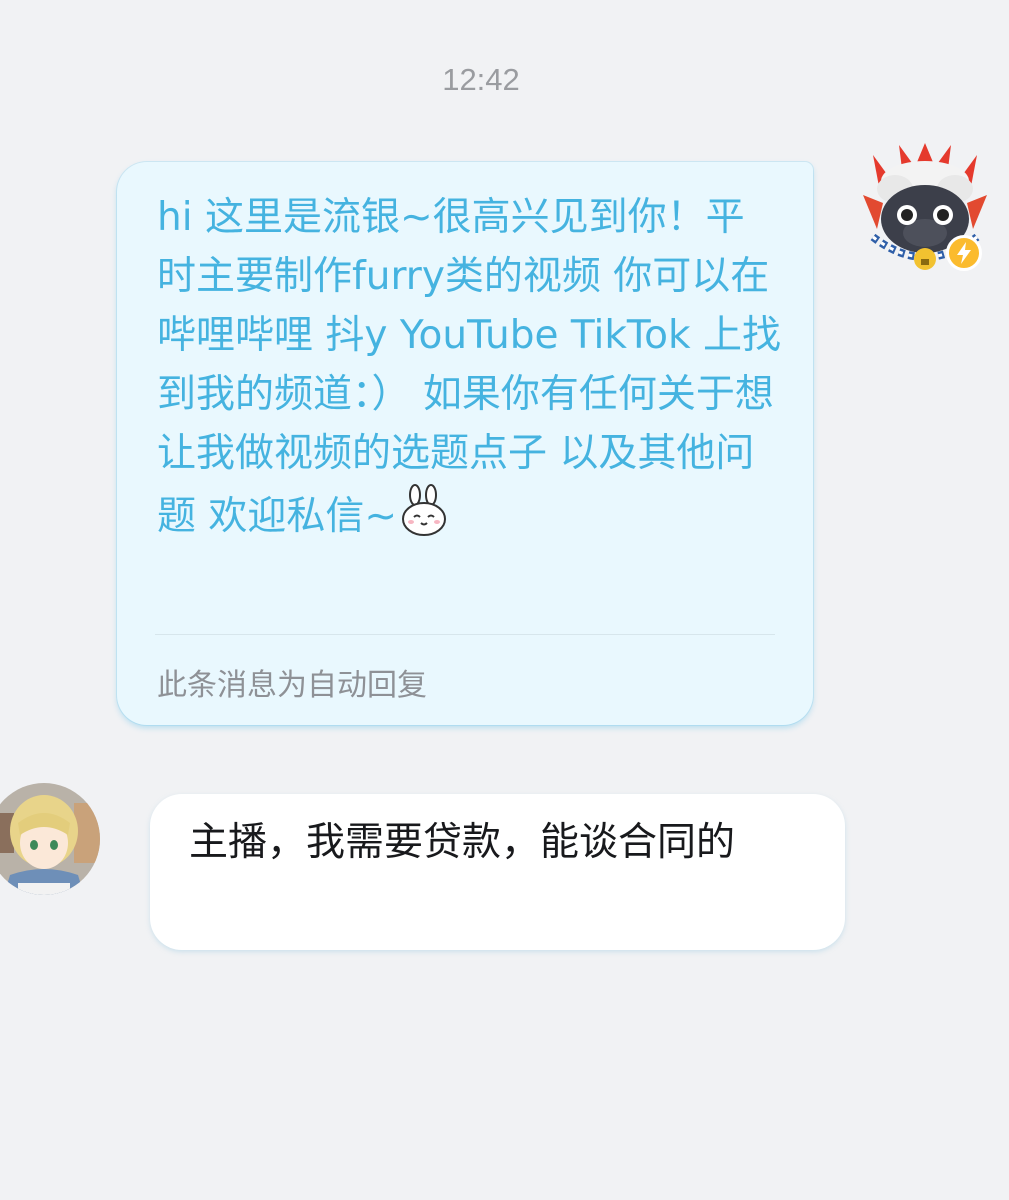 The image size is (1009, 1200). What do you see at coordinates (292, 685) in the screenshot?
I see `auto-reply-note: 此条消息为自动回复` at bounding box center [292, 685].